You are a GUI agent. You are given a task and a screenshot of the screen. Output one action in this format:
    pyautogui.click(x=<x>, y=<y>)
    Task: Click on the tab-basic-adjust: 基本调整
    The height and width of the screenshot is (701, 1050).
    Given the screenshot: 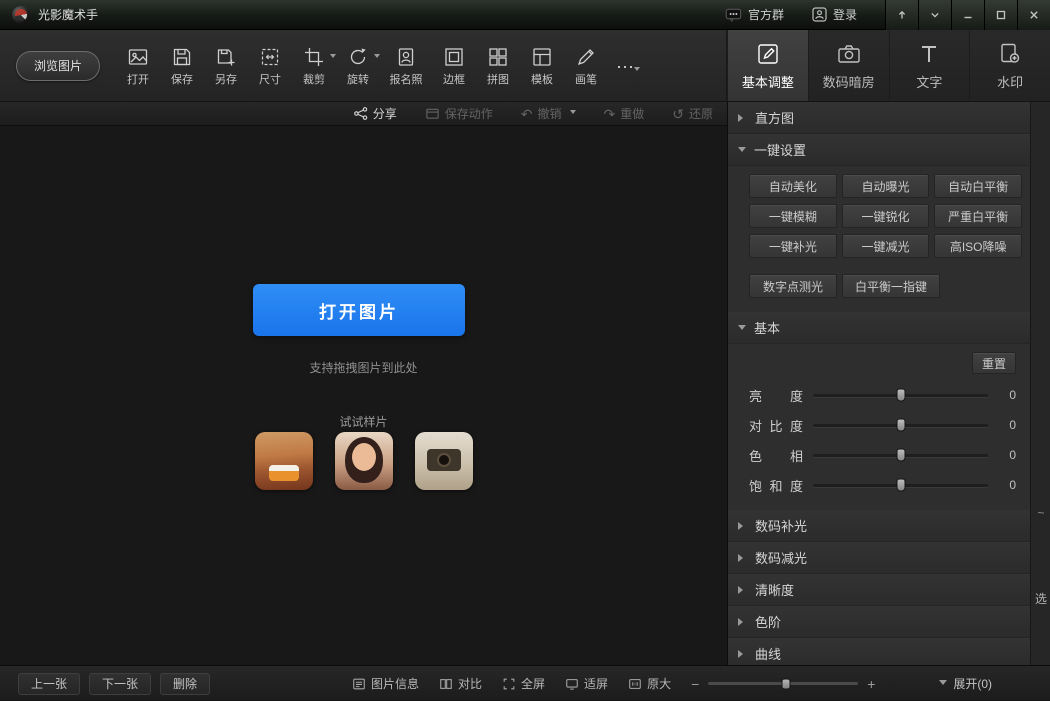 What is the action you would take?
    pyautogui.click(x=767, y=65)
    